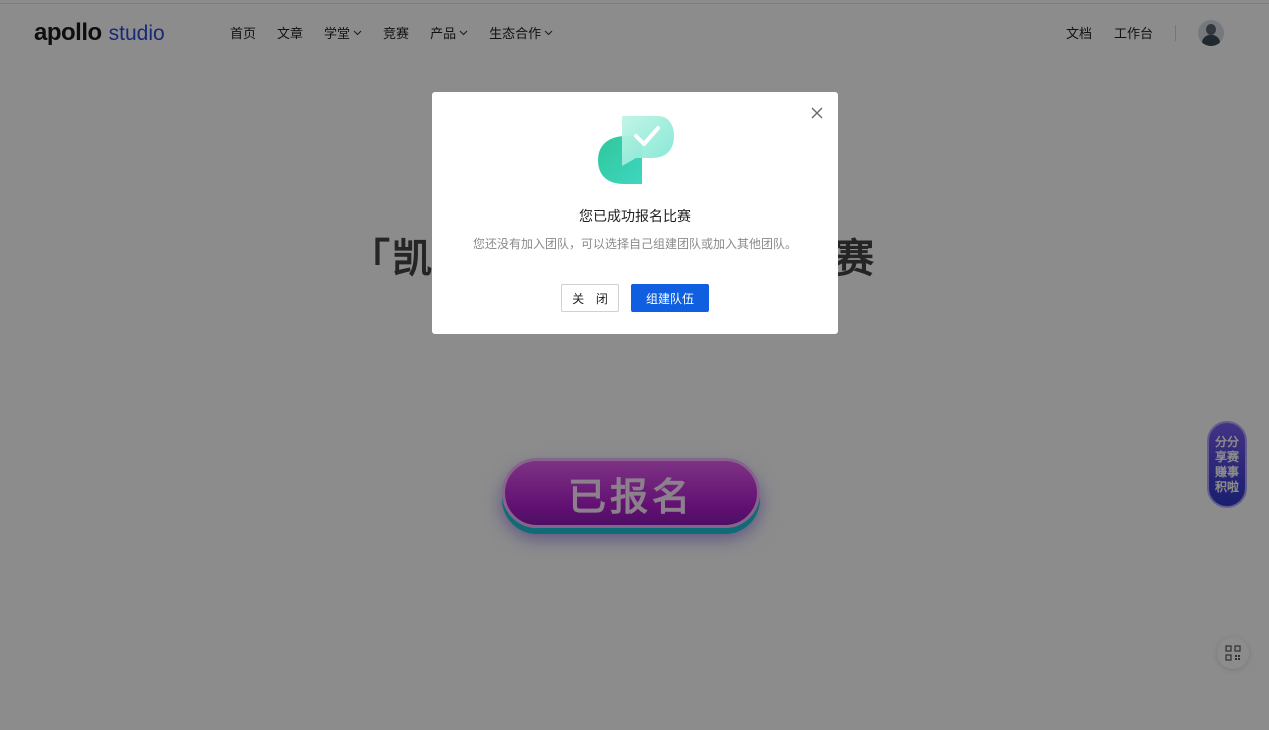 This screenshot has width=1269, height=730. I want to click on dialog-title: 您已成功报名比赛, so click(635, 217).